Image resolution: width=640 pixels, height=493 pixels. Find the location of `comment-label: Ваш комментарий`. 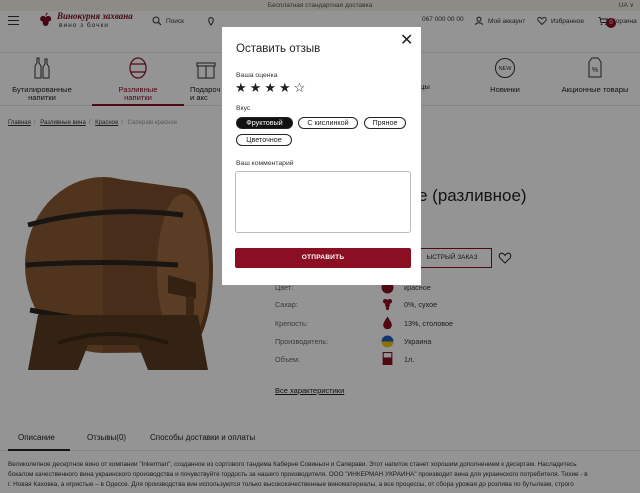

comment-label: Ваш комментарий is located at coordinates (265, 163).